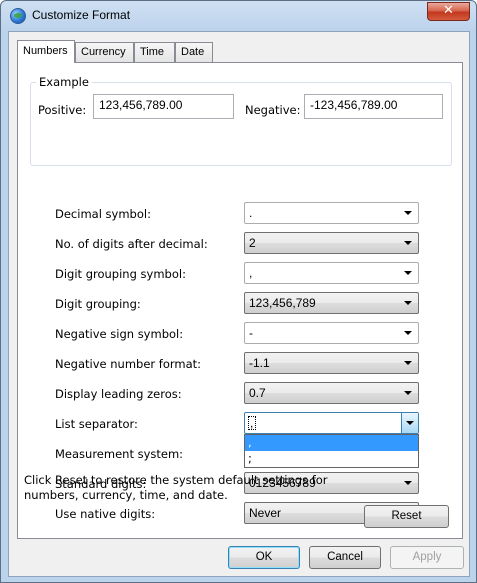 The height and width of the screenshot is (583, 477). Describe the element at coordinates (62, 110) in the screenshot. I see `positive-label: Positive:` at that location.